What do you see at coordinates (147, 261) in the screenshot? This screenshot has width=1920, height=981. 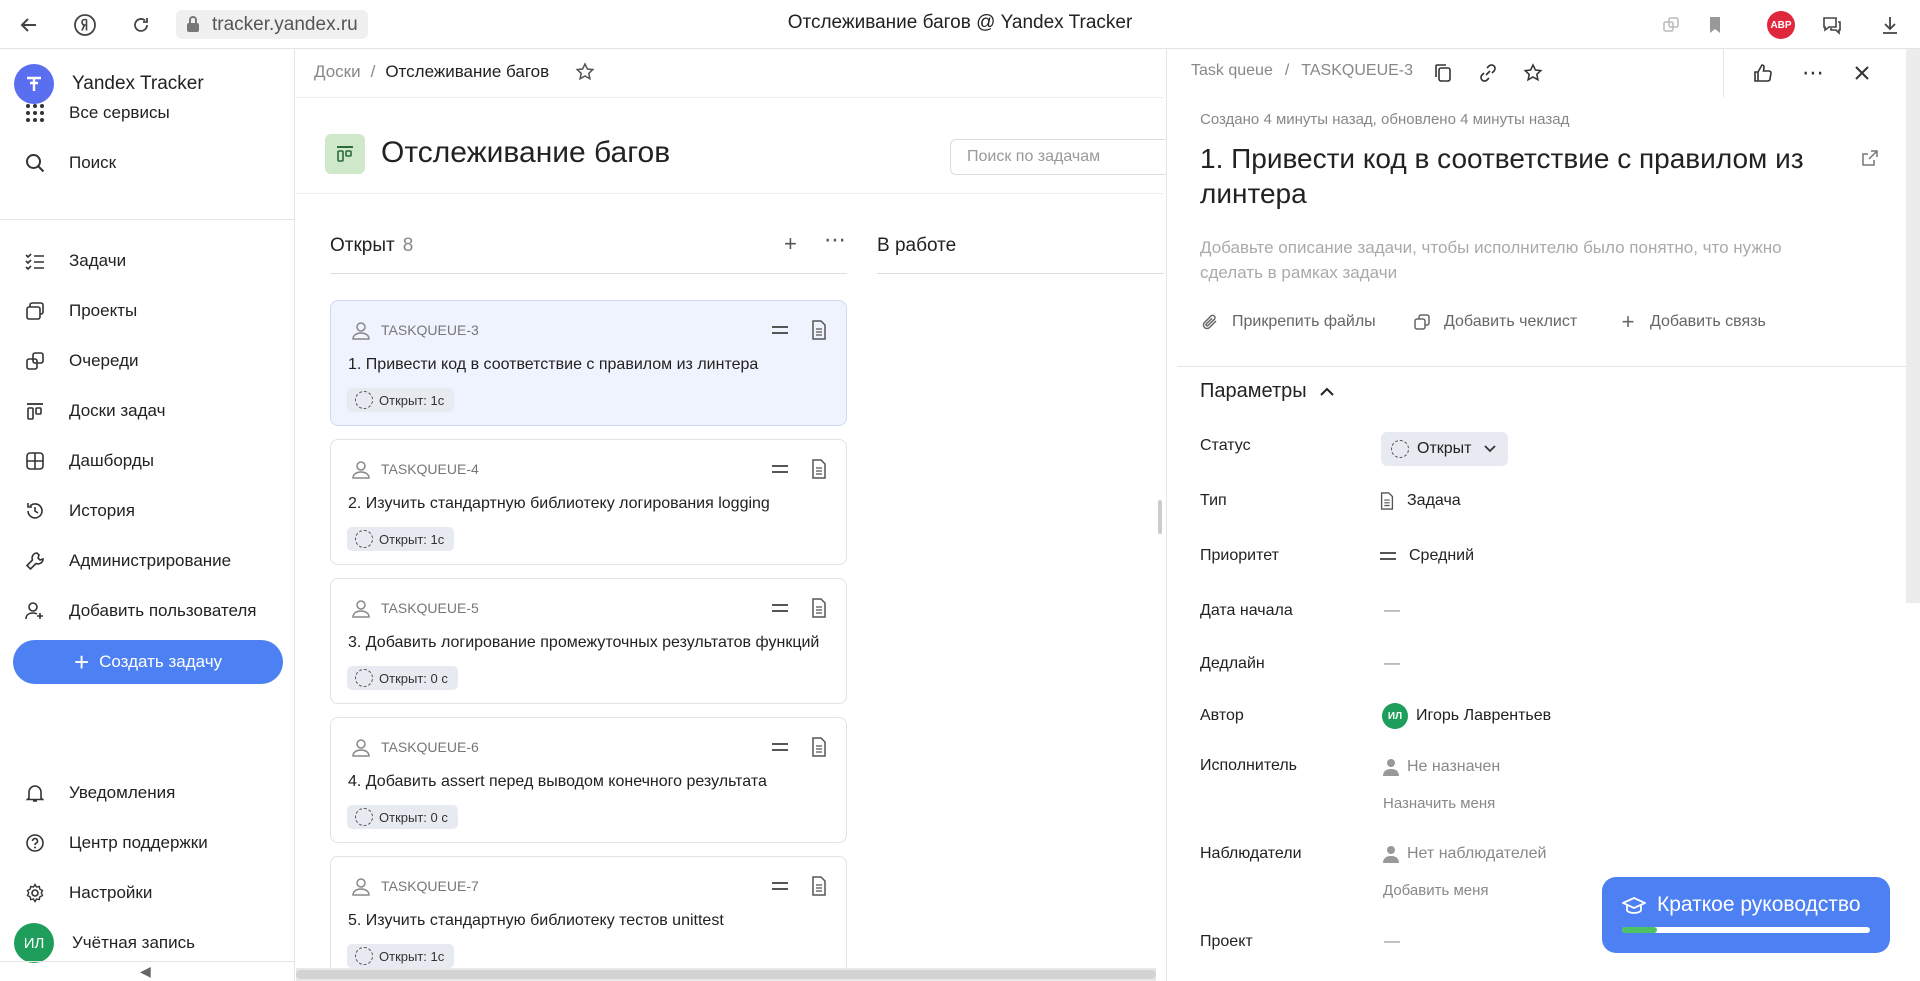 I see `sidebar-item-tasks: Задачи` at bounding box center [147, 261].